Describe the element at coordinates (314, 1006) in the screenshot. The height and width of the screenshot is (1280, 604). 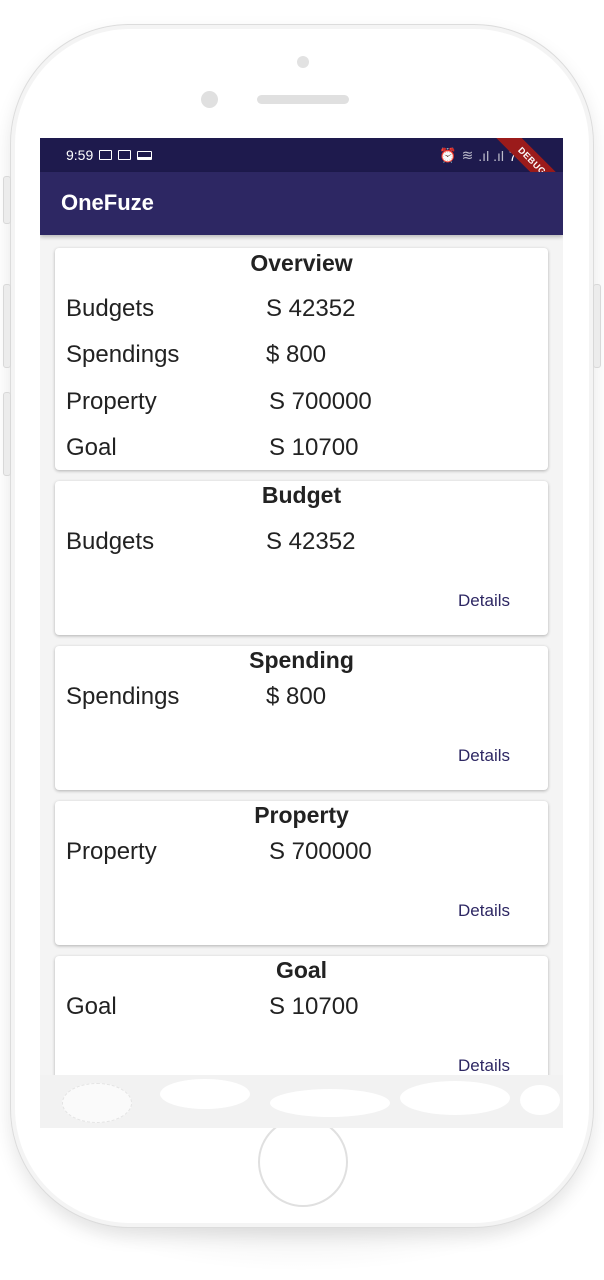
I see `goal-card-value: S 10700` at that location.